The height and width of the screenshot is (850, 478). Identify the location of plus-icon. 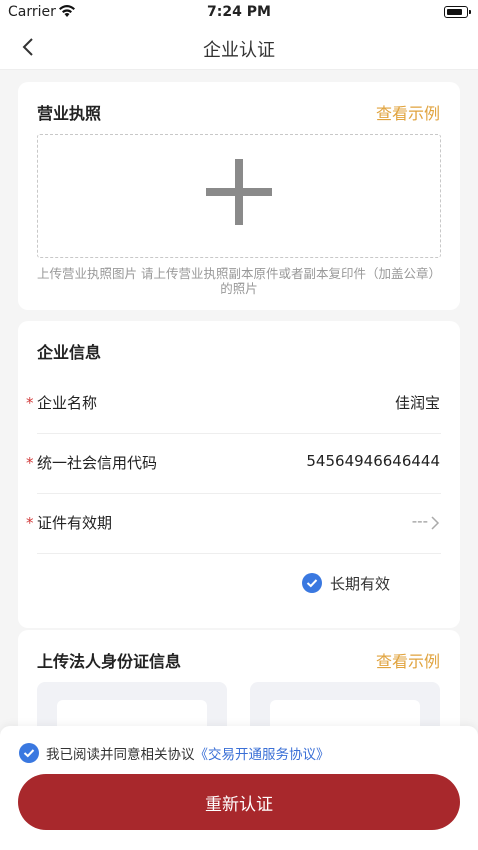
(239, 192).